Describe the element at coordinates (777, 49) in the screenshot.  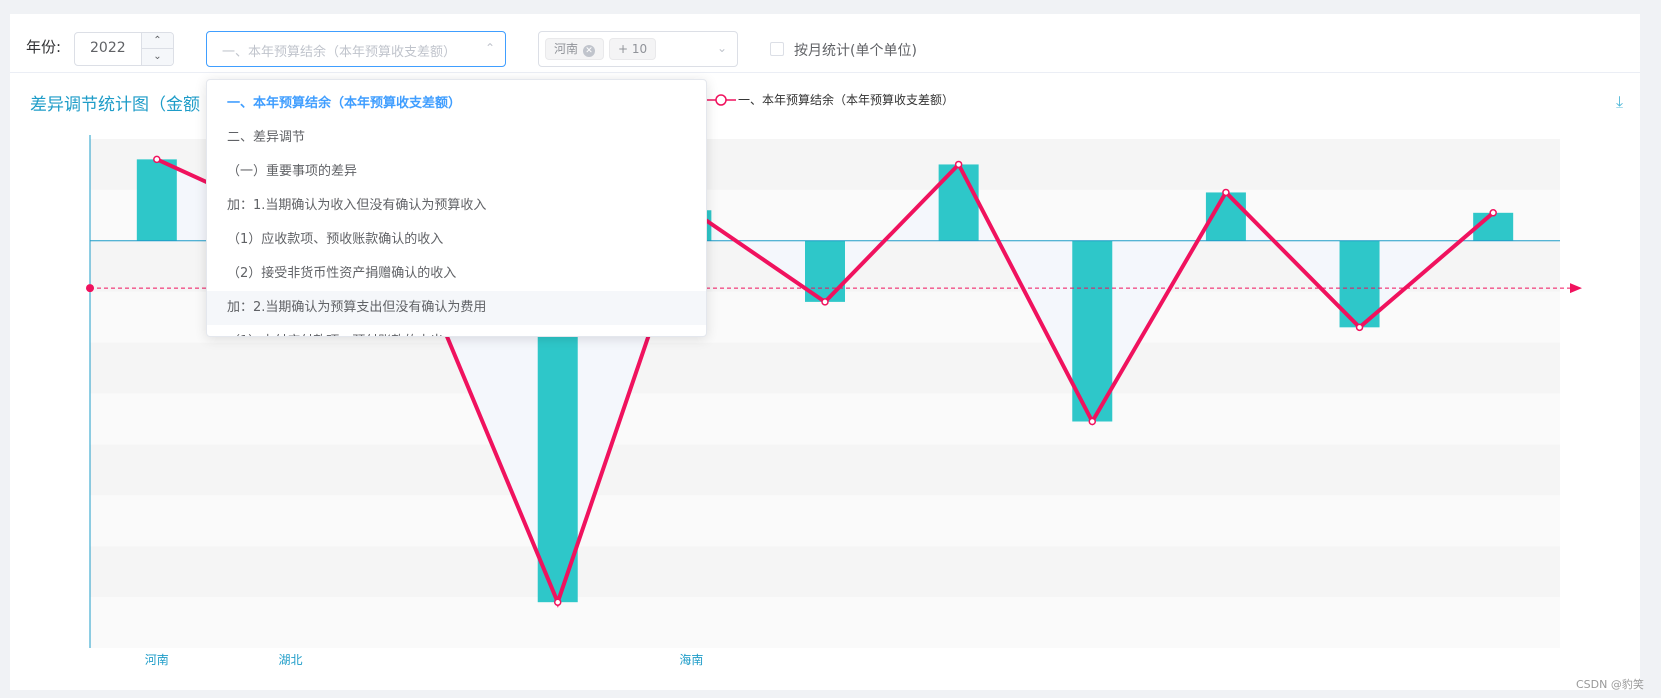
I see `monthly-checkbox` at that location.